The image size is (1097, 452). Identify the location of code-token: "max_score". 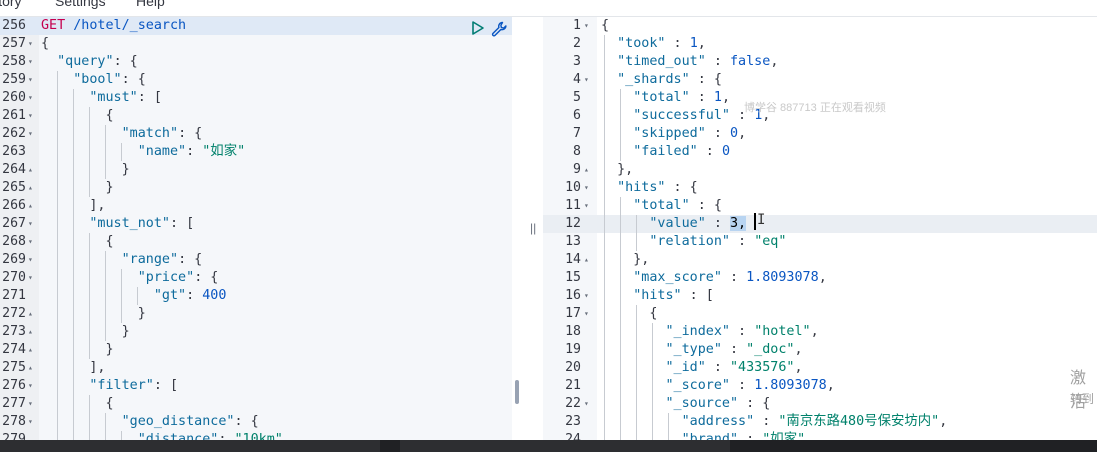
(677, 277).